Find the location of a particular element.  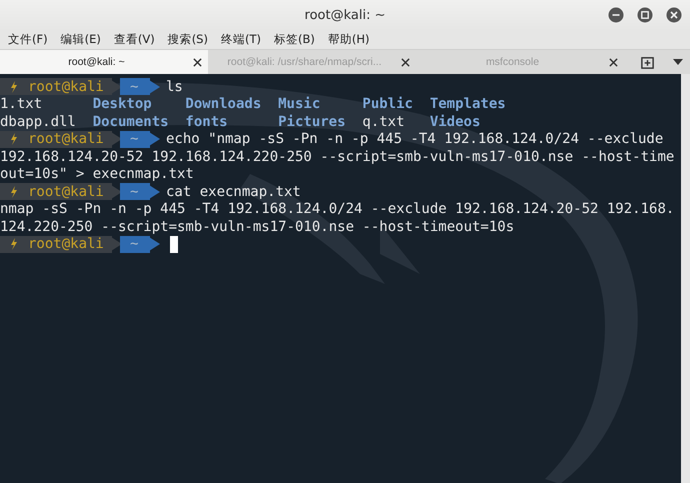

file-name: q.txt is located at coordinates (383, 122).